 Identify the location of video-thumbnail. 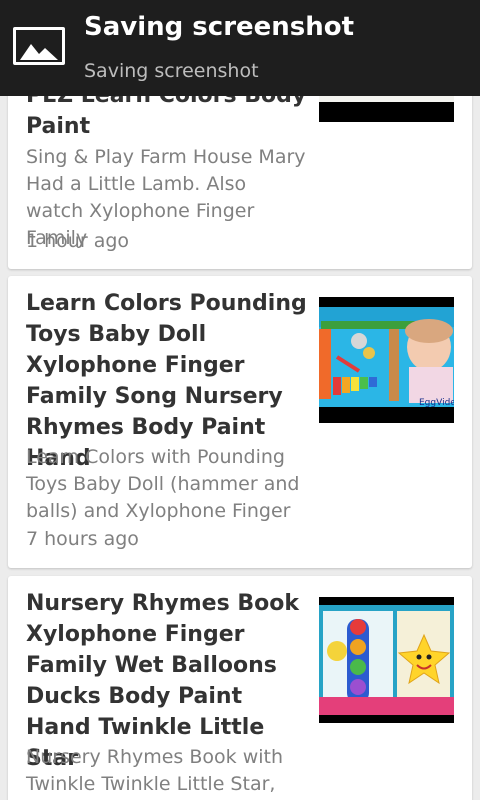
(386, 660).